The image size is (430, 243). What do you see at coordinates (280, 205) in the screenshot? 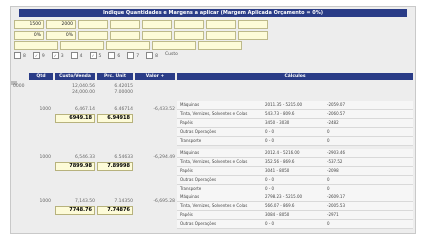
I see `calc-value: 566.07 - 869.6` at bounding box center [280, 205].